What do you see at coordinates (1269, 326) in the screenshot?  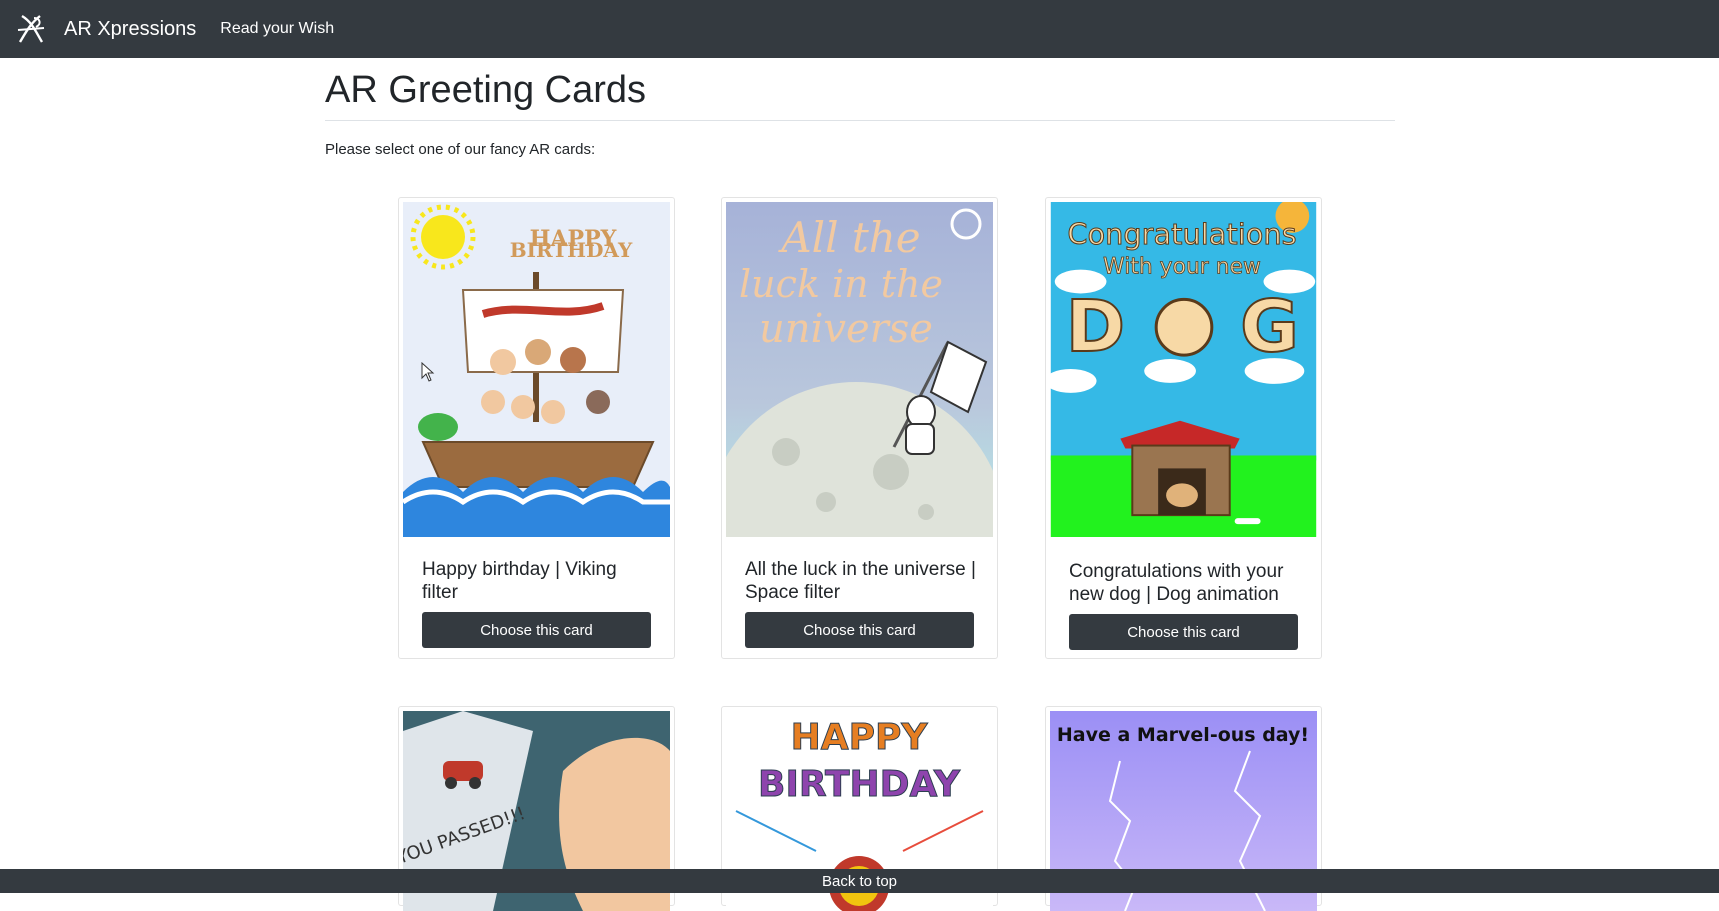 I see `card-image-text: G` at bounding box center [1269, 326].